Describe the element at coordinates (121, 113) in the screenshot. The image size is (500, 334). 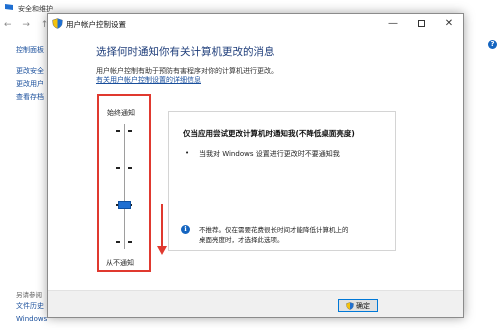
I see `slider-top-label: 始终通知` at that location.